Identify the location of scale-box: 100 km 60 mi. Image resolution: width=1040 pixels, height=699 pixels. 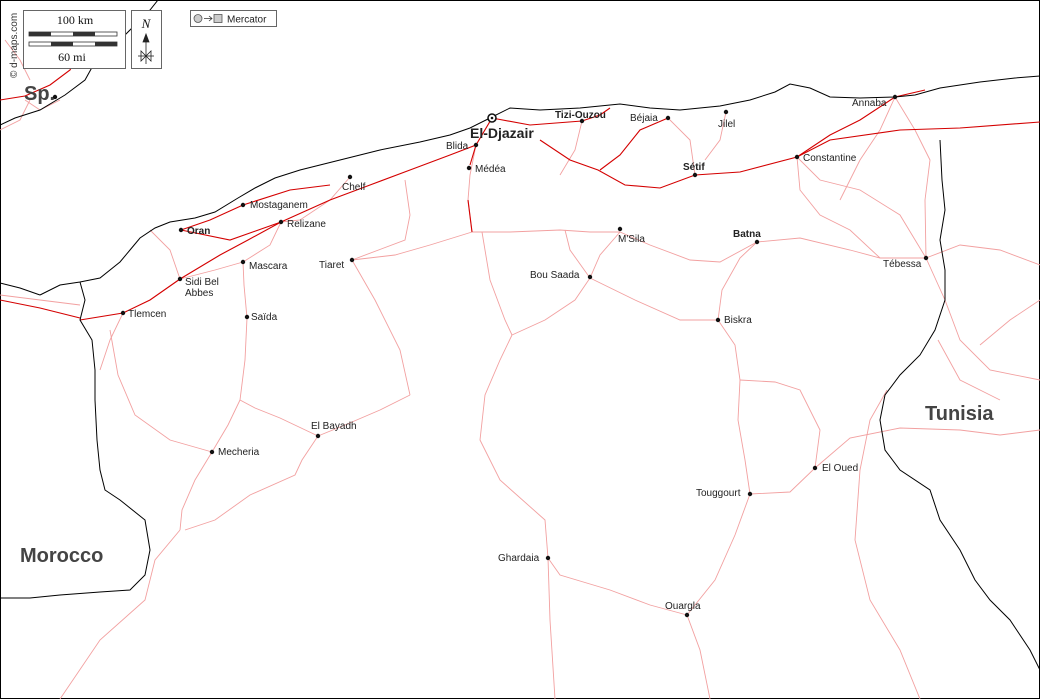
(74, 39).